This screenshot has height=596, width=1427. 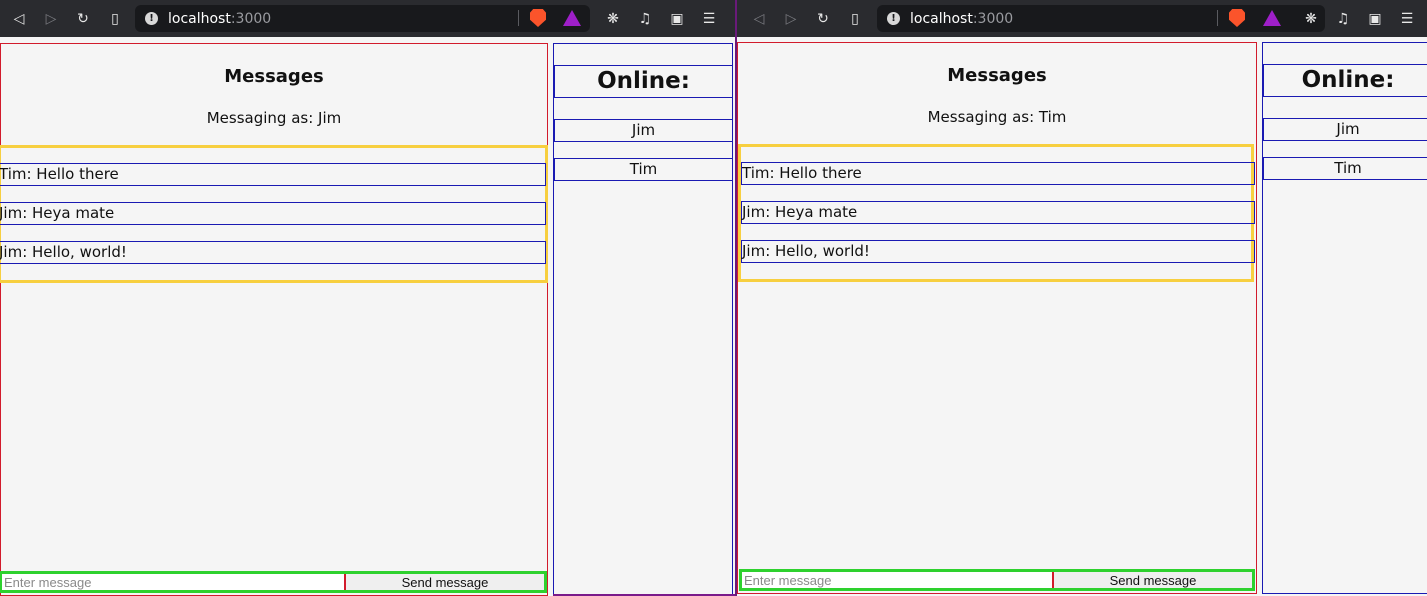 I want to click on messaging-as-label: Messaging as: Tim, so click(x=997, y=117).